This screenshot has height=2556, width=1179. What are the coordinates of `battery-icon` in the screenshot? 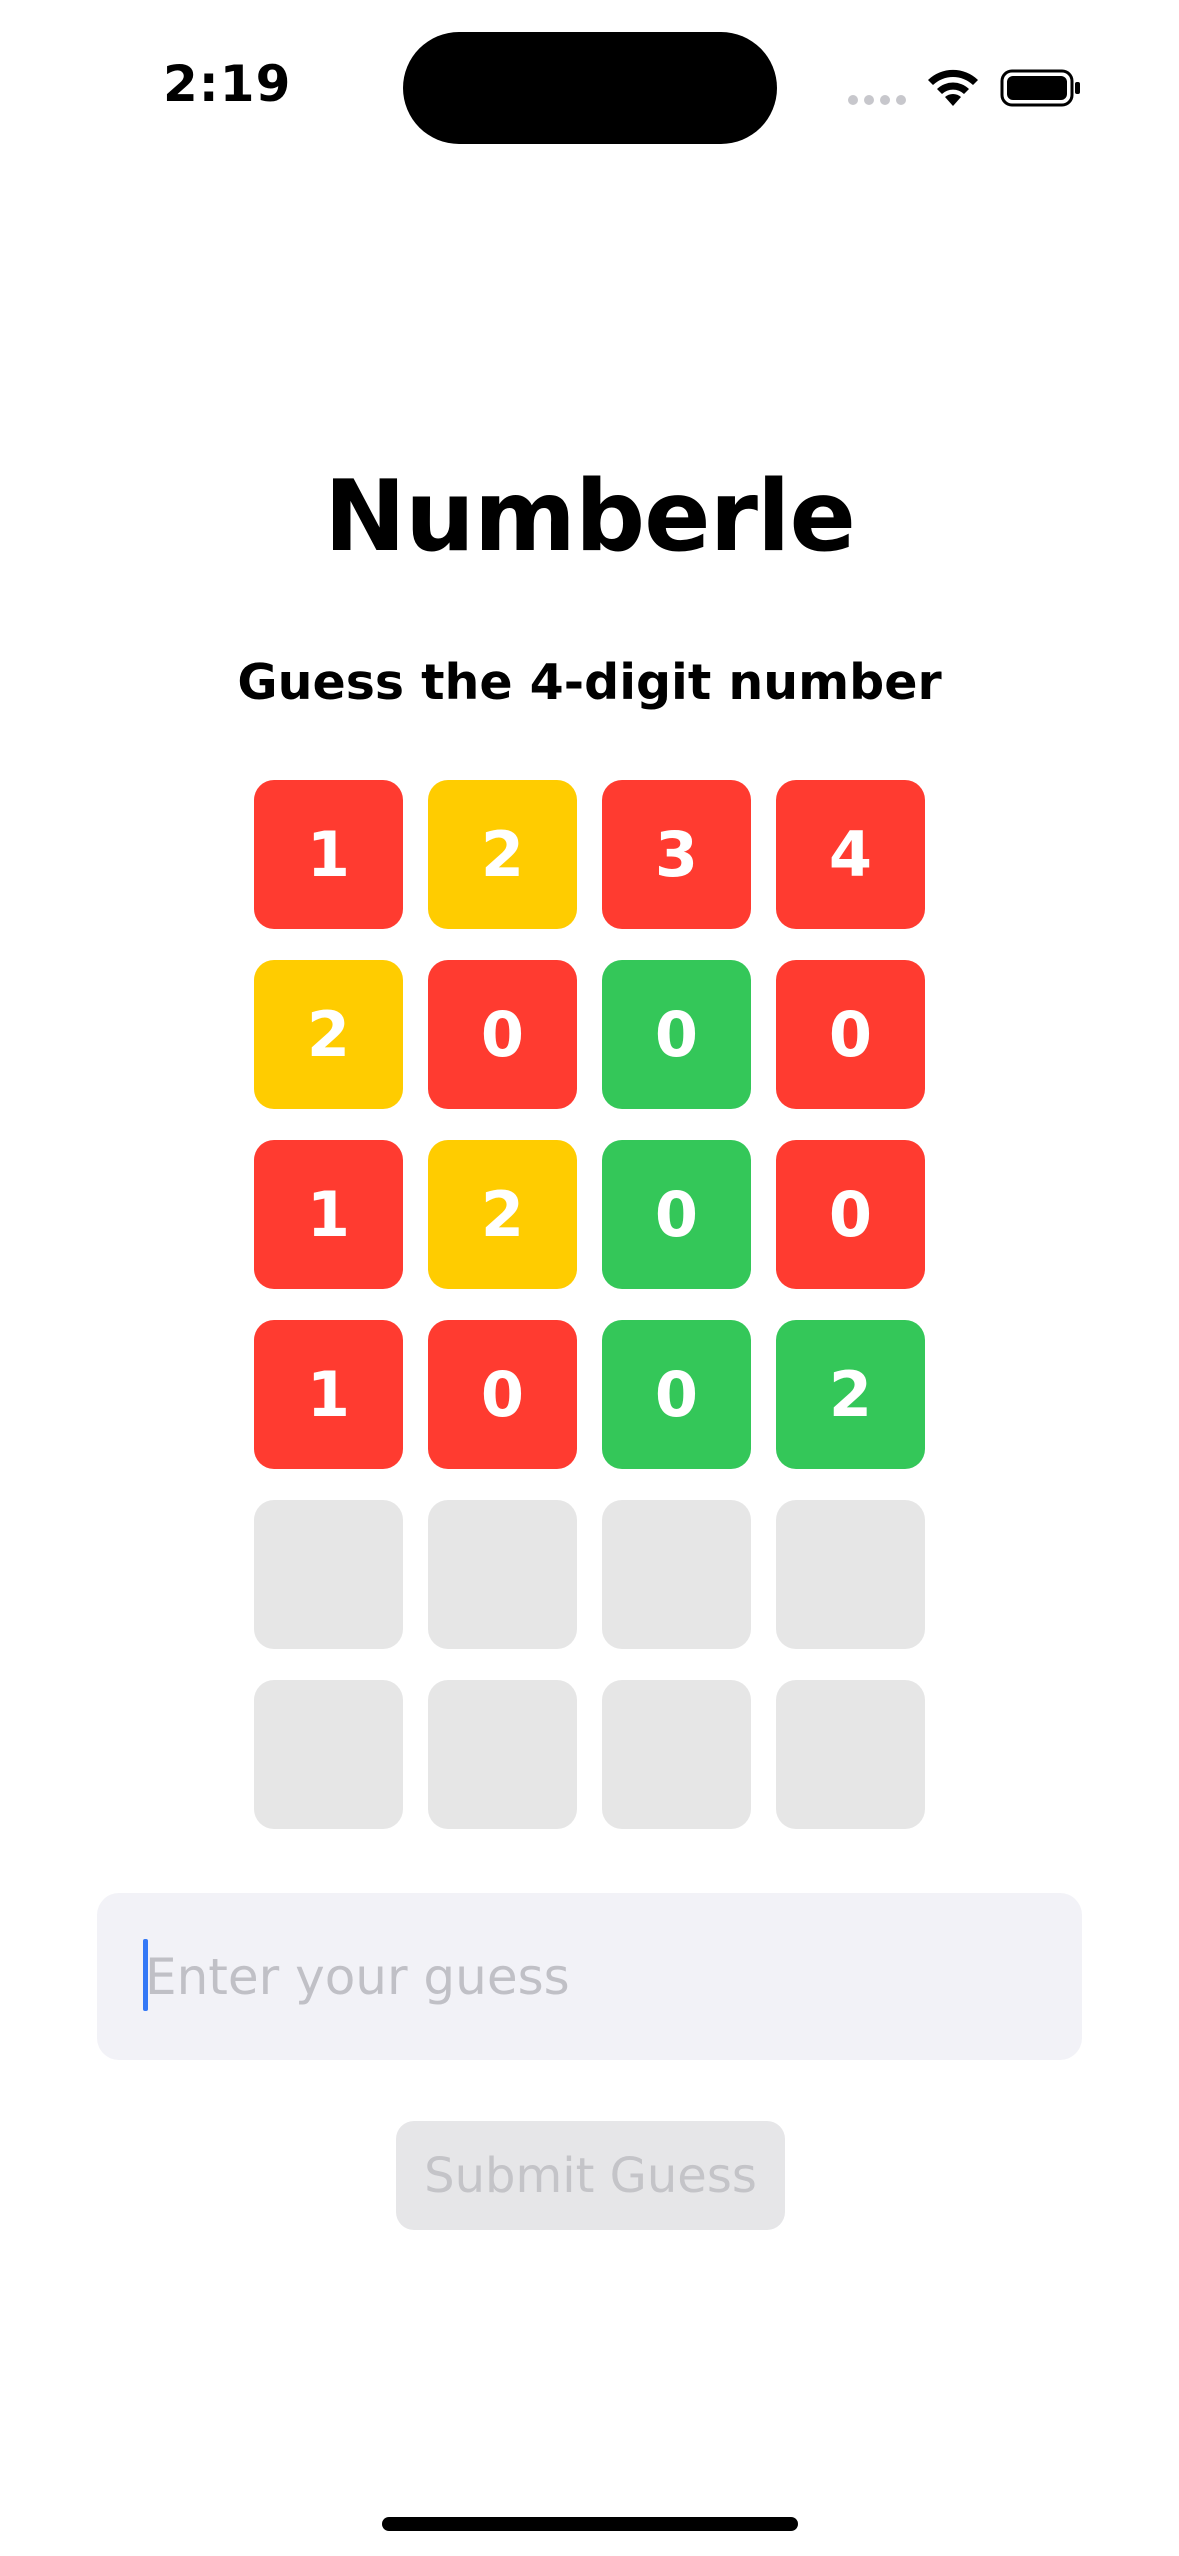 It's located at (1040, 88).